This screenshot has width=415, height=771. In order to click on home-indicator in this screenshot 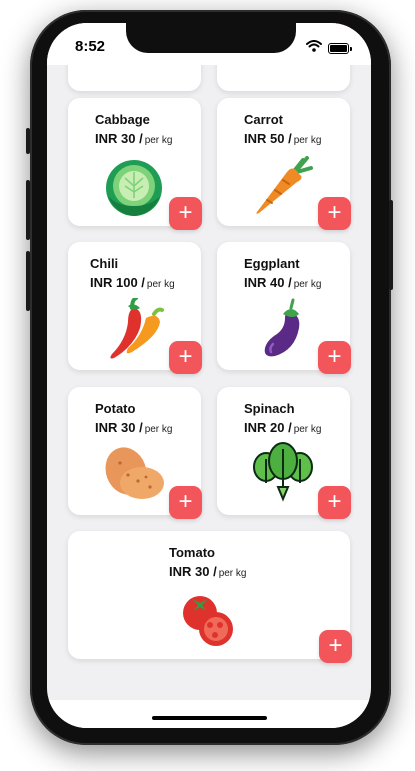, I will do `click(209, 718)`.